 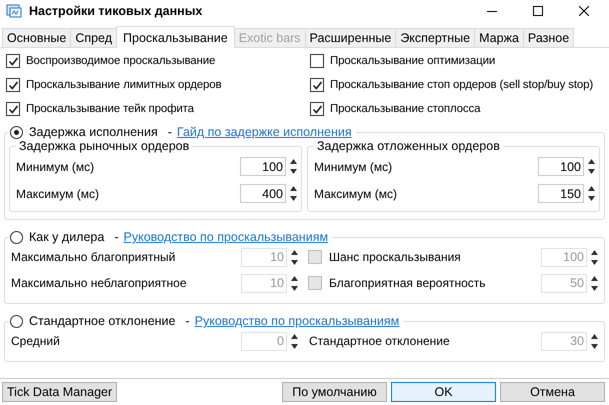 What do you see at coordinates (93, 132) in the screenshot?
I see `radio-label: Задержка исполнения` at bounding box center [93, 132].